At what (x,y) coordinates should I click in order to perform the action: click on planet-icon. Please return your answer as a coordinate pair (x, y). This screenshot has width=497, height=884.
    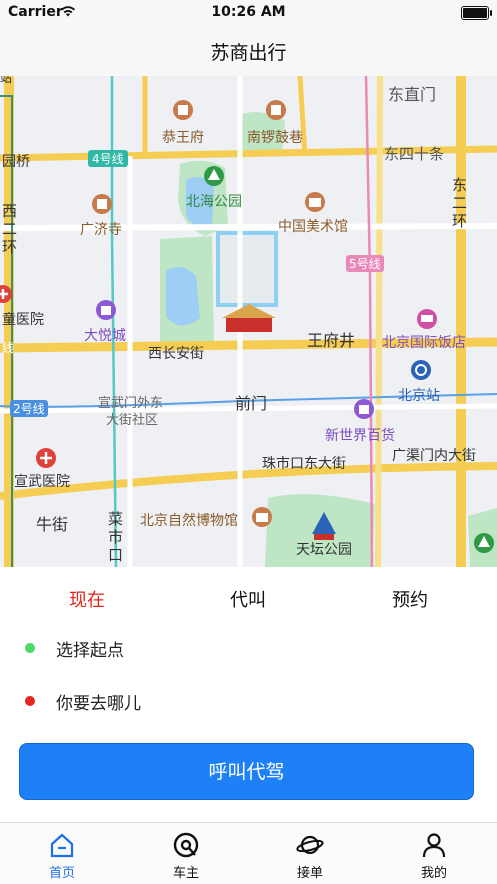
    Looking at the image, I should click on (310, 845).